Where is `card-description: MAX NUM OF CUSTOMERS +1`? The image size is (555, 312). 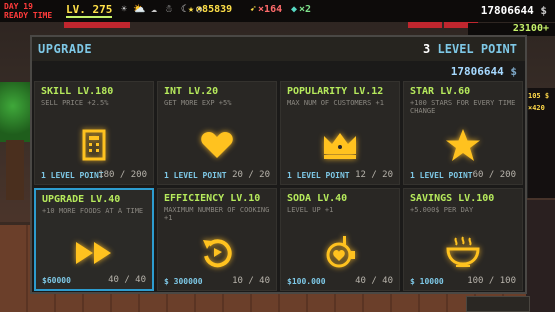 card-description: MAX NUM OF CUSTOMERS +1 is located at coordinates (335, 103).